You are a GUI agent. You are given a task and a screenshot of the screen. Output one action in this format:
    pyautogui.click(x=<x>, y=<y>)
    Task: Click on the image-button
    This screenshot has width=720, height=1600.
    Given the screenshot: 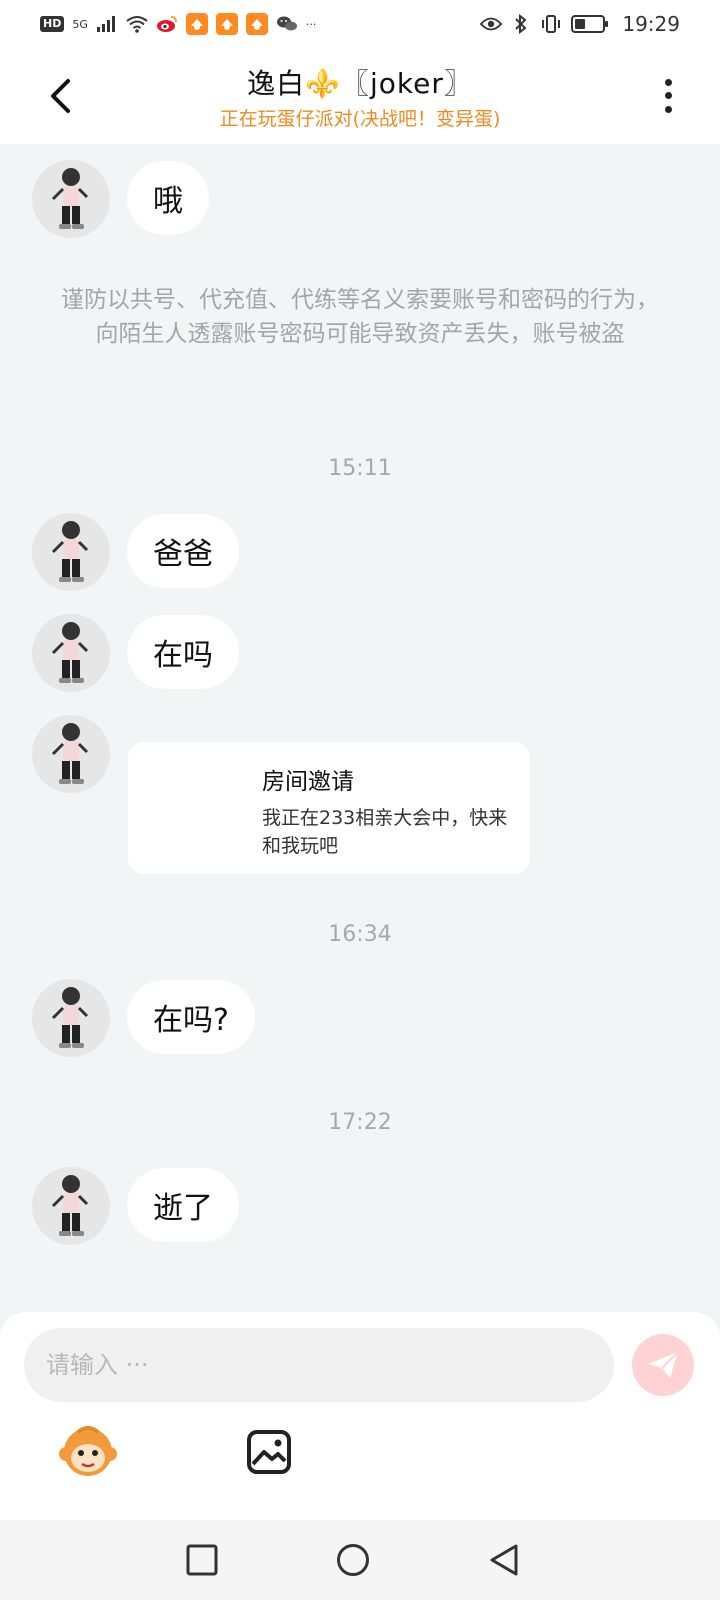 What is the action you would take?
    pyautogui.click(x=269, y=1452)
    